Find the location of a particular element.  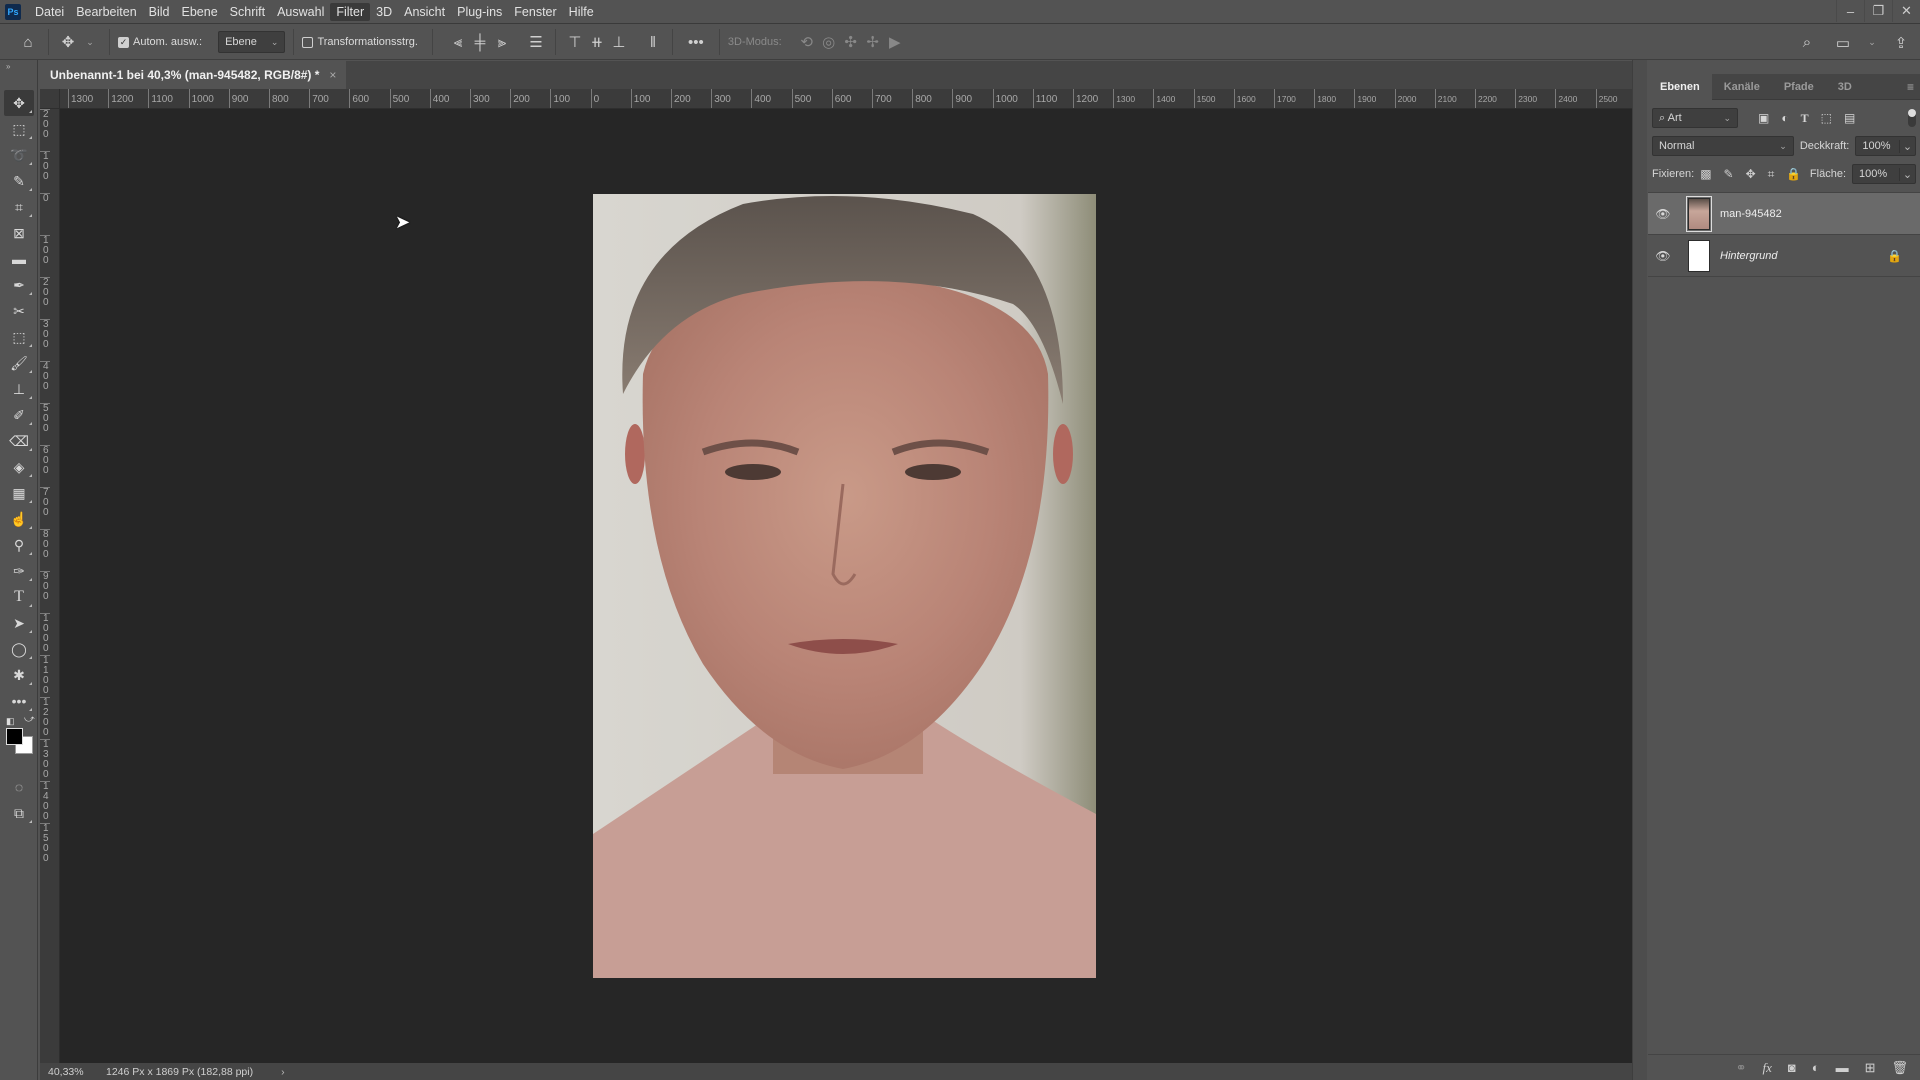

lock-artboard-icon: ⌗ is located at coordinates (1771, 174).